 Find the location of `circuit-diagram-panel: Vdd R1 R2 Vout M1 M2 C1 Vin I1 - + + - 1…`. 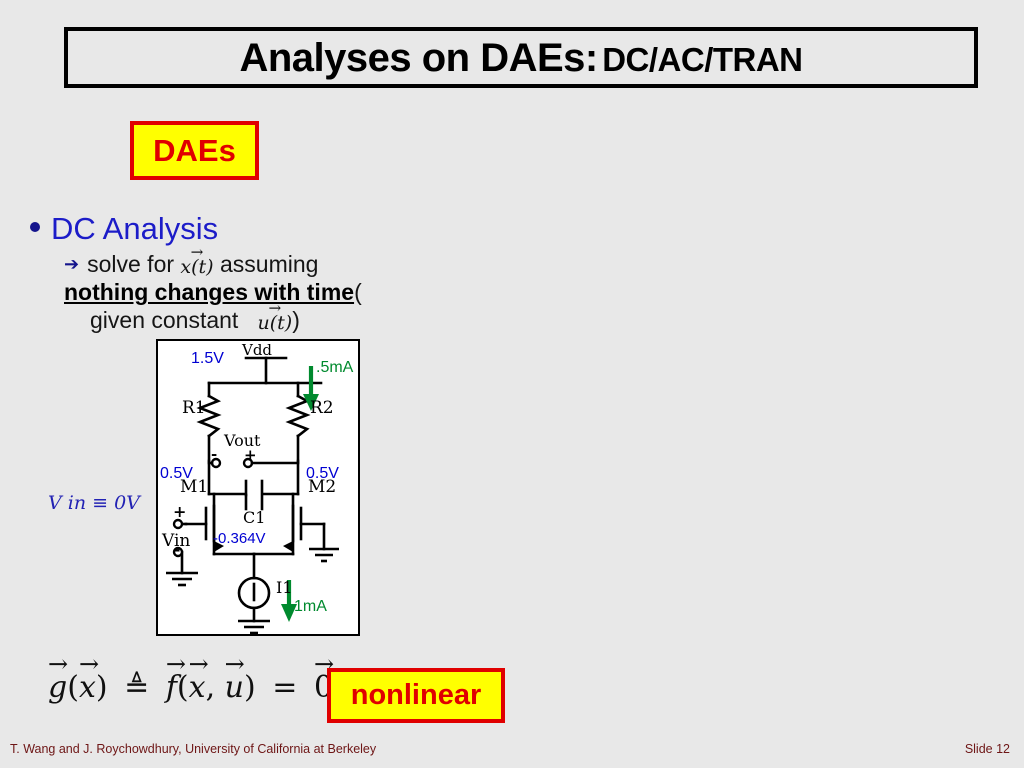

circuit-diagram-panel: Vdd R1 R2 Vout M1 M2 C1 Vin I1 - + + - 1… is located at coordinates (258, 487).